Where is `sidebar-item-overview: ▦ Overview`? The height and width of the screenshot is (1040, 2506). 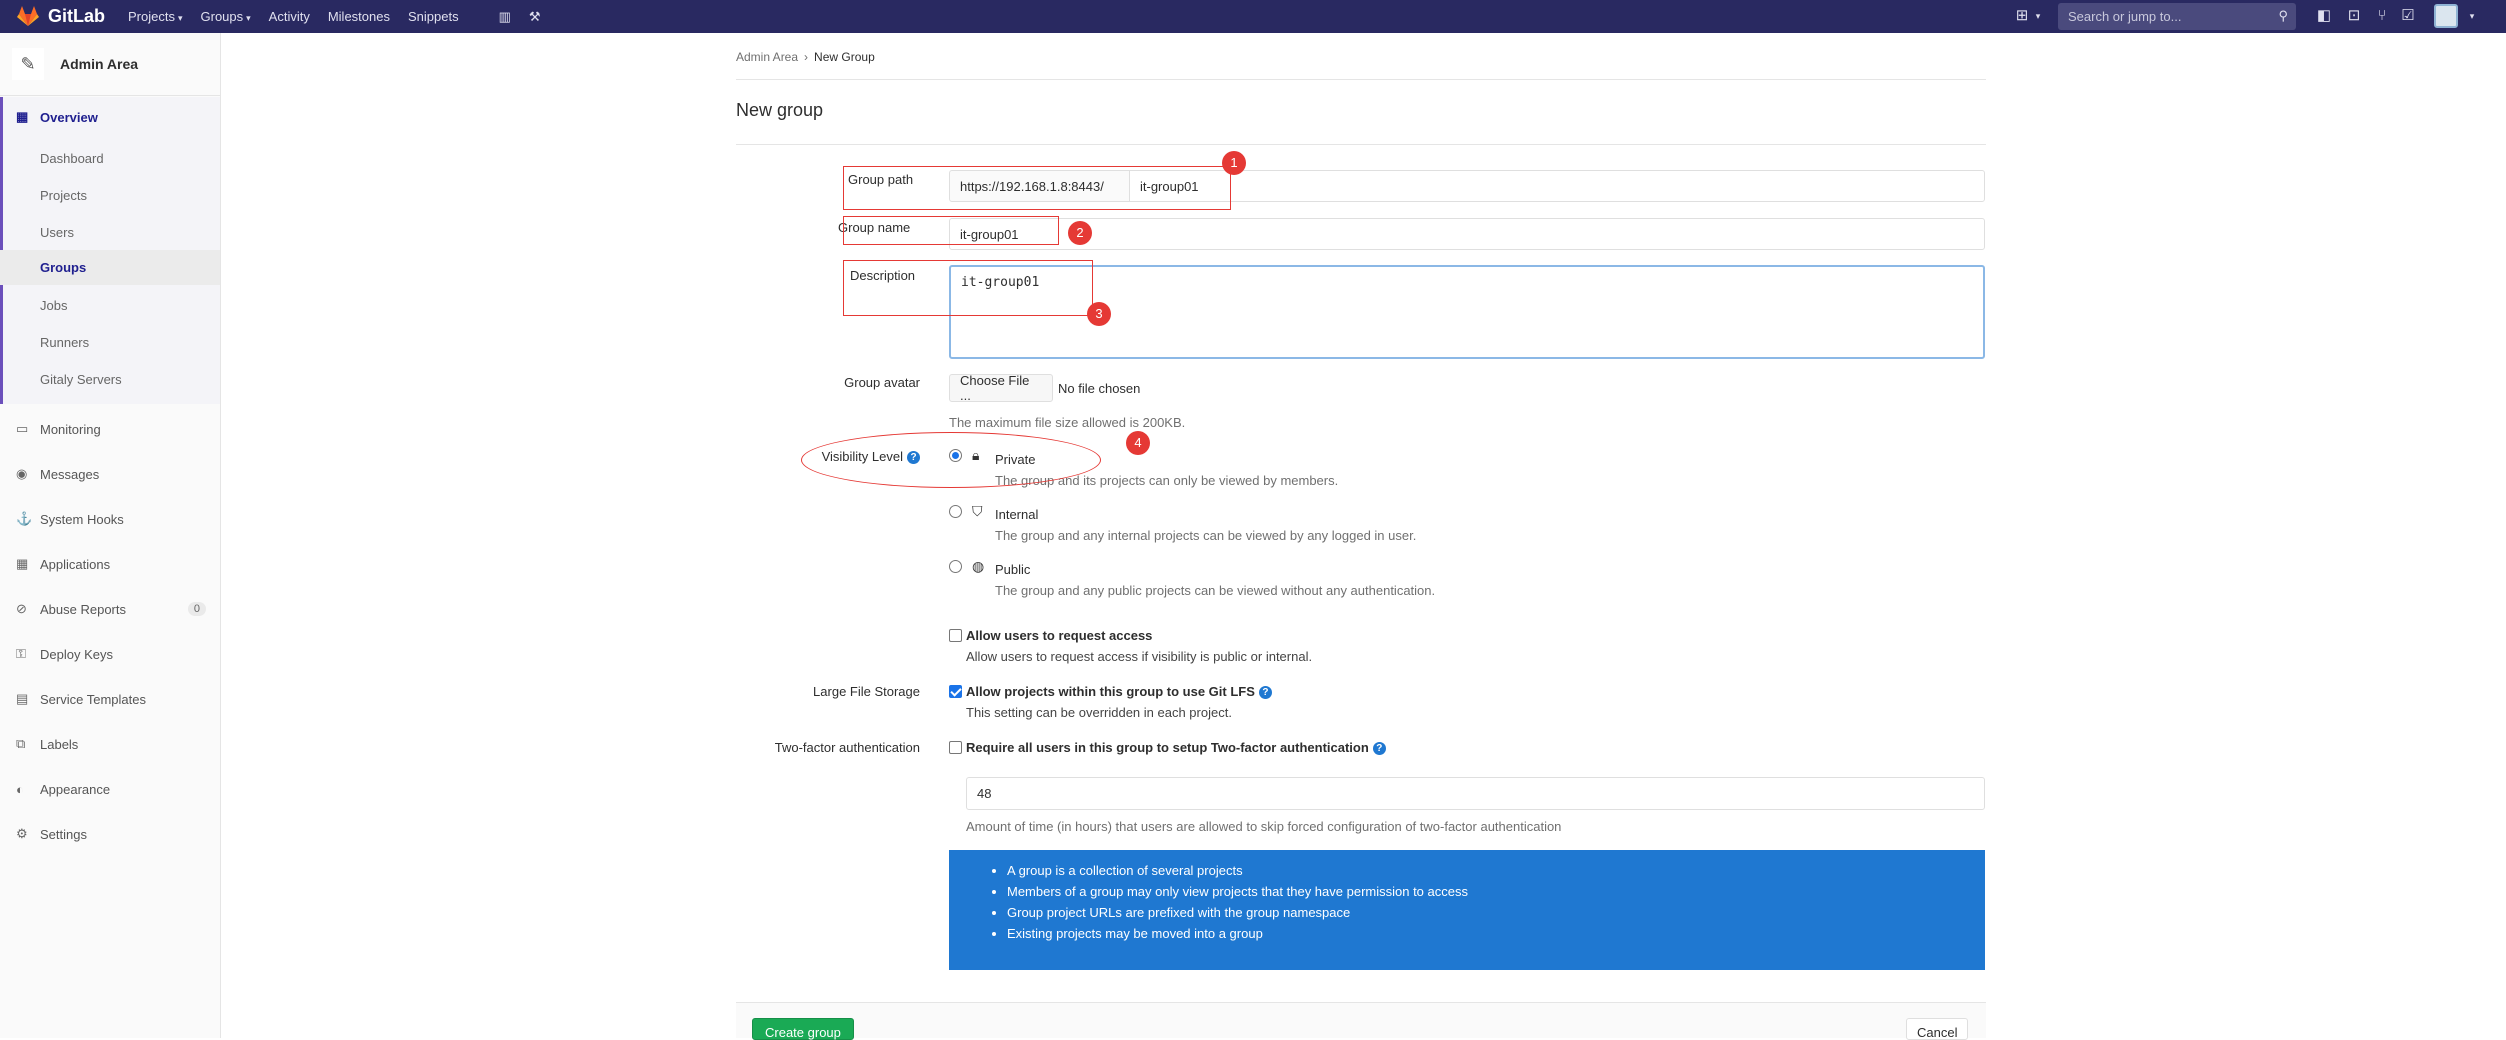
sidebar-item-overview: ▦ Overview is located at coordinates (110, 117).